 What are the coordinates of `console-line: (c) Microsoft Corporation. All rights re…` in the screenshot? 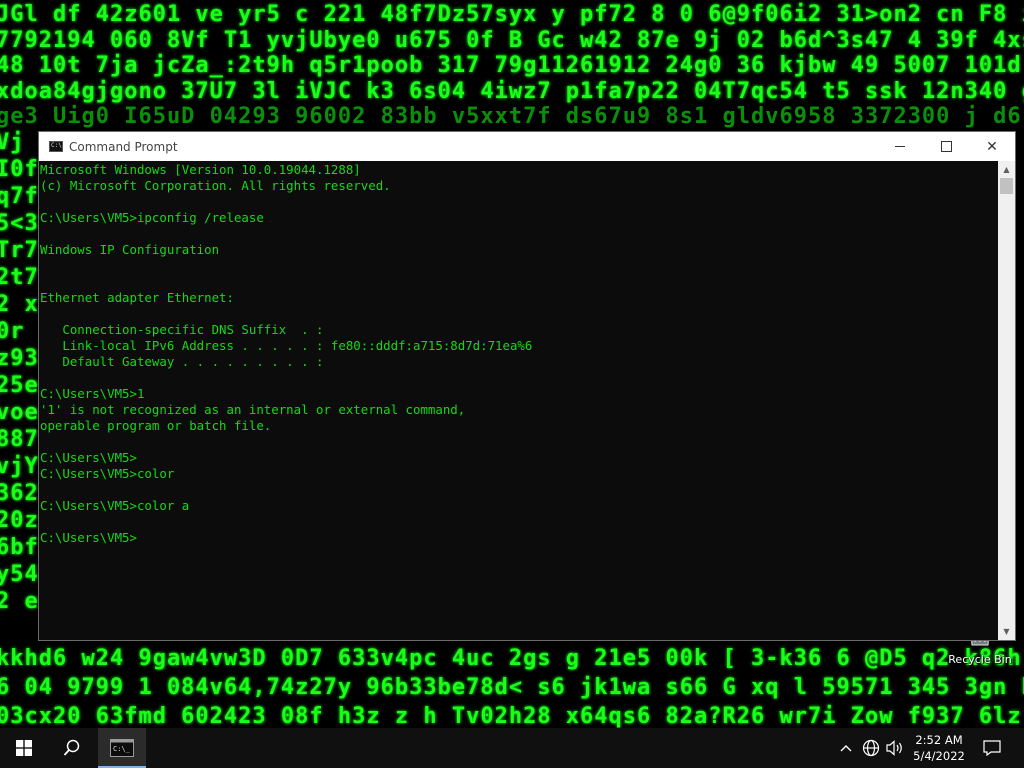 It's located at (215, 185).